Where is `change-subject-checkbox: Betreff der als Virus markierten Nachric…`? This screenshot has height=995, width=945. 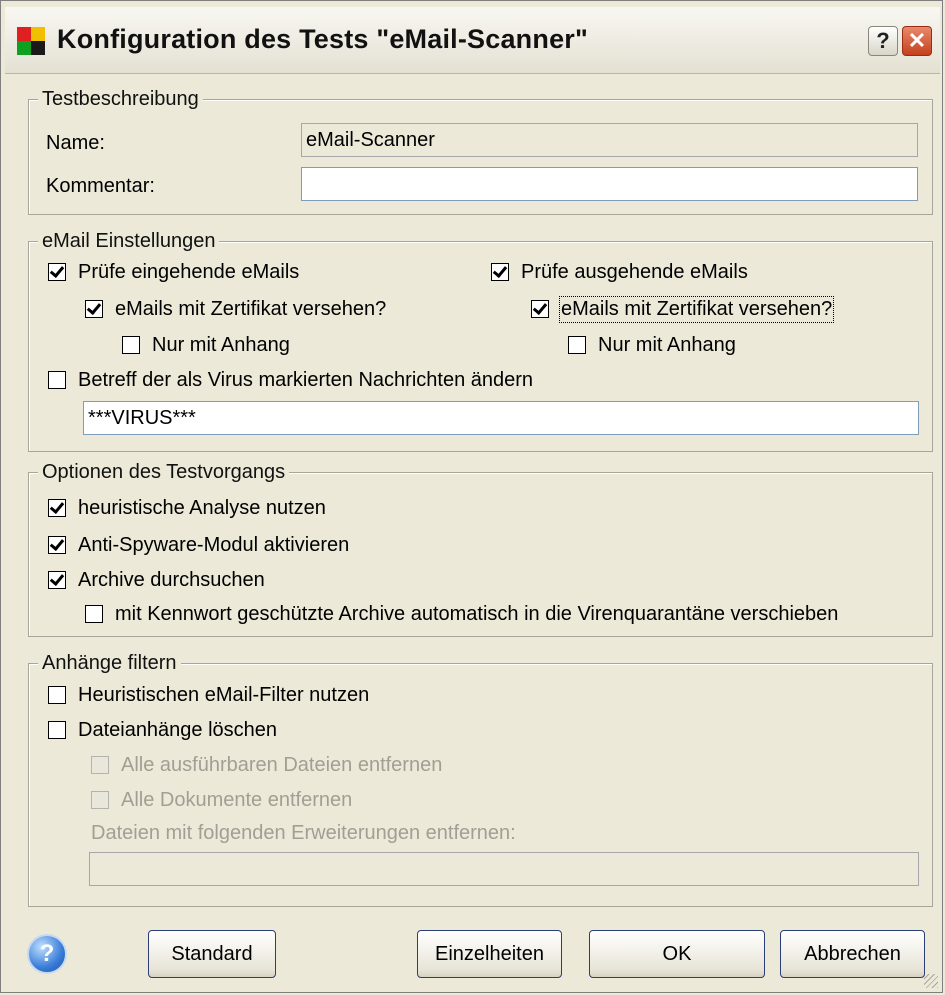 change-subject-checkbox: Betreff der als Virus markierten Nachric… is located at coordinates (290, 380).